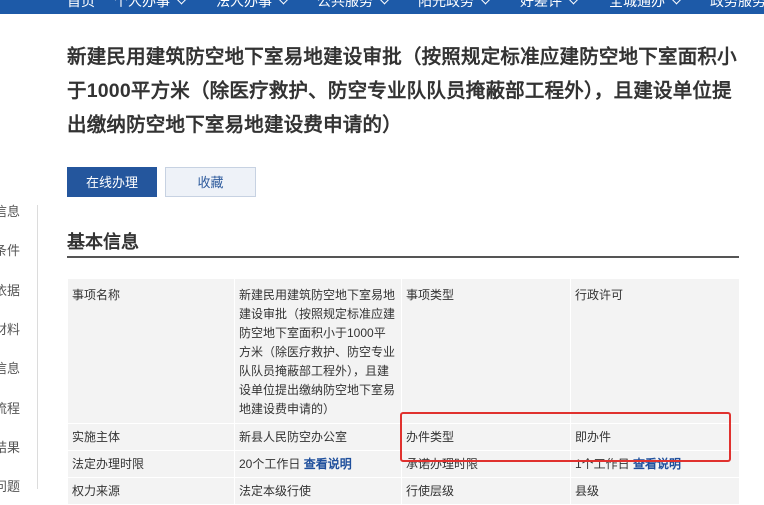 The image size is (764, 505). What do you see at coordinates (112, 182) in the screenshot?
I see `online-apply-button: 在线办理` at bounding box center [112, 182].